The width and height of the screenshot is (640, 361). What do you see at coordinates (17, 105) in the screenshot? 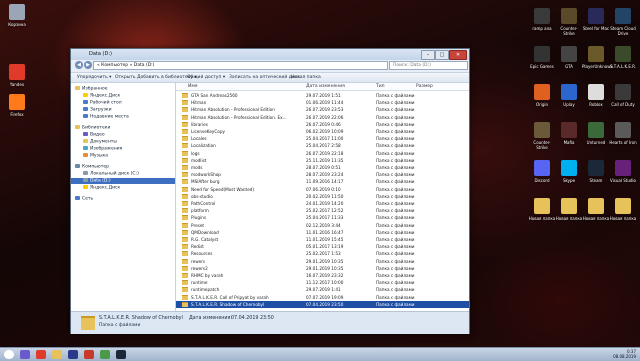
I see `desktop-icon: Firefox` at bounding box center [17, 105].